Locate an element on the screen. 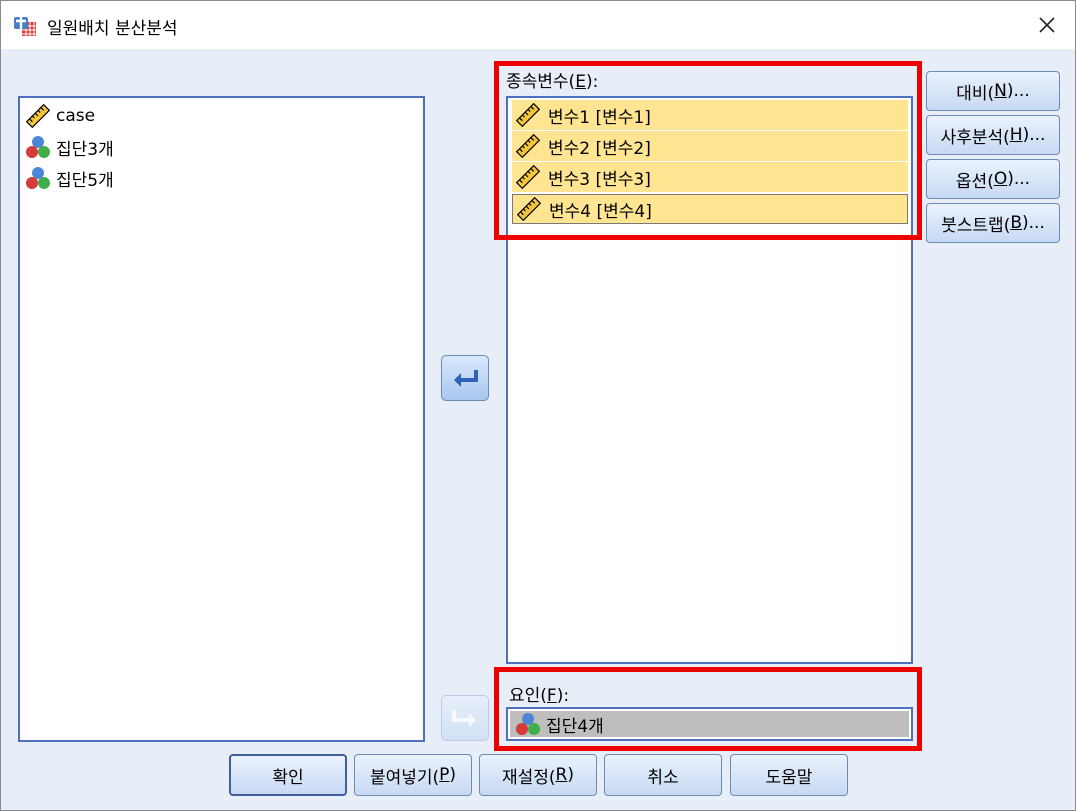 This screenshot has width=1076, height=811. title-bar: 일원배치 분산분석 is located at coordinates (538, 25).